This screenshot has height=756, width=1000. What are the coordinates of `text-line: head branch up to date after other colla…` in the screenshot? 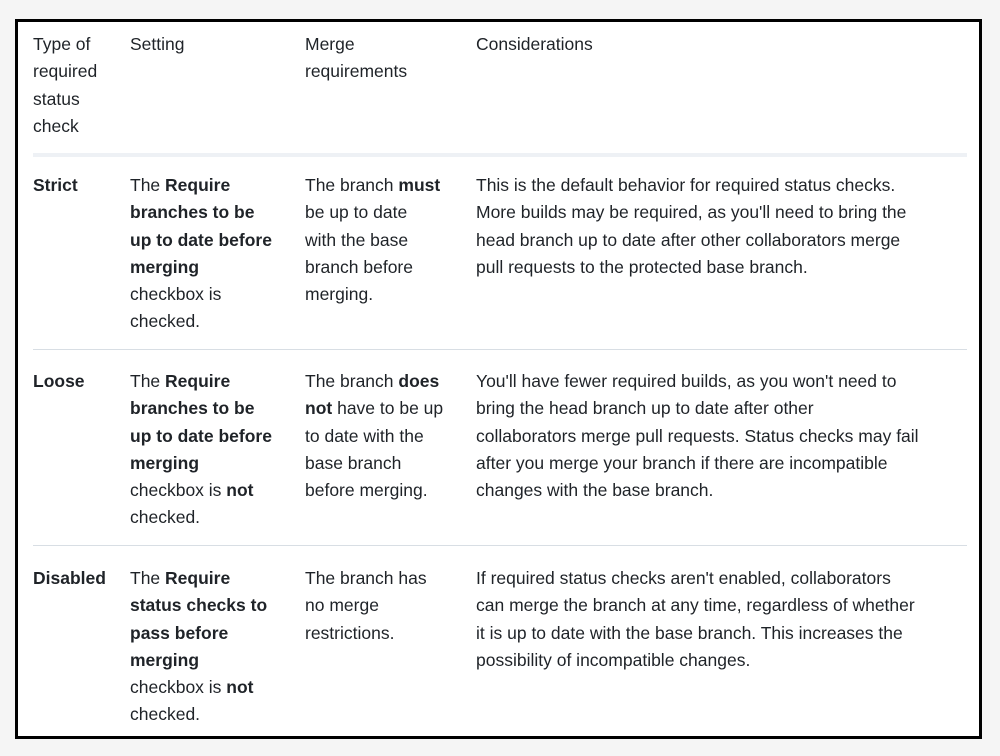 It's located at (688, 239).